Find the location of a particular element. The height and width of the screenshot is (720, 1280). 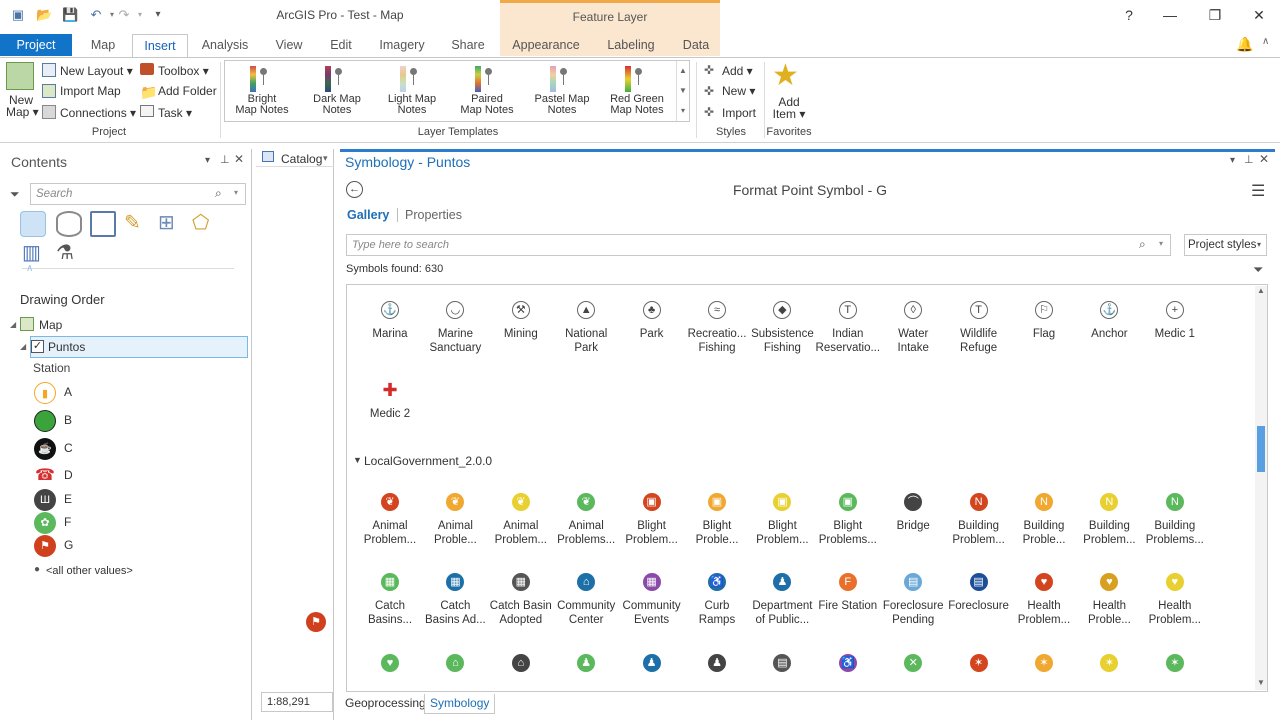

map-node-label: Map is located at coordinates (50, 325).